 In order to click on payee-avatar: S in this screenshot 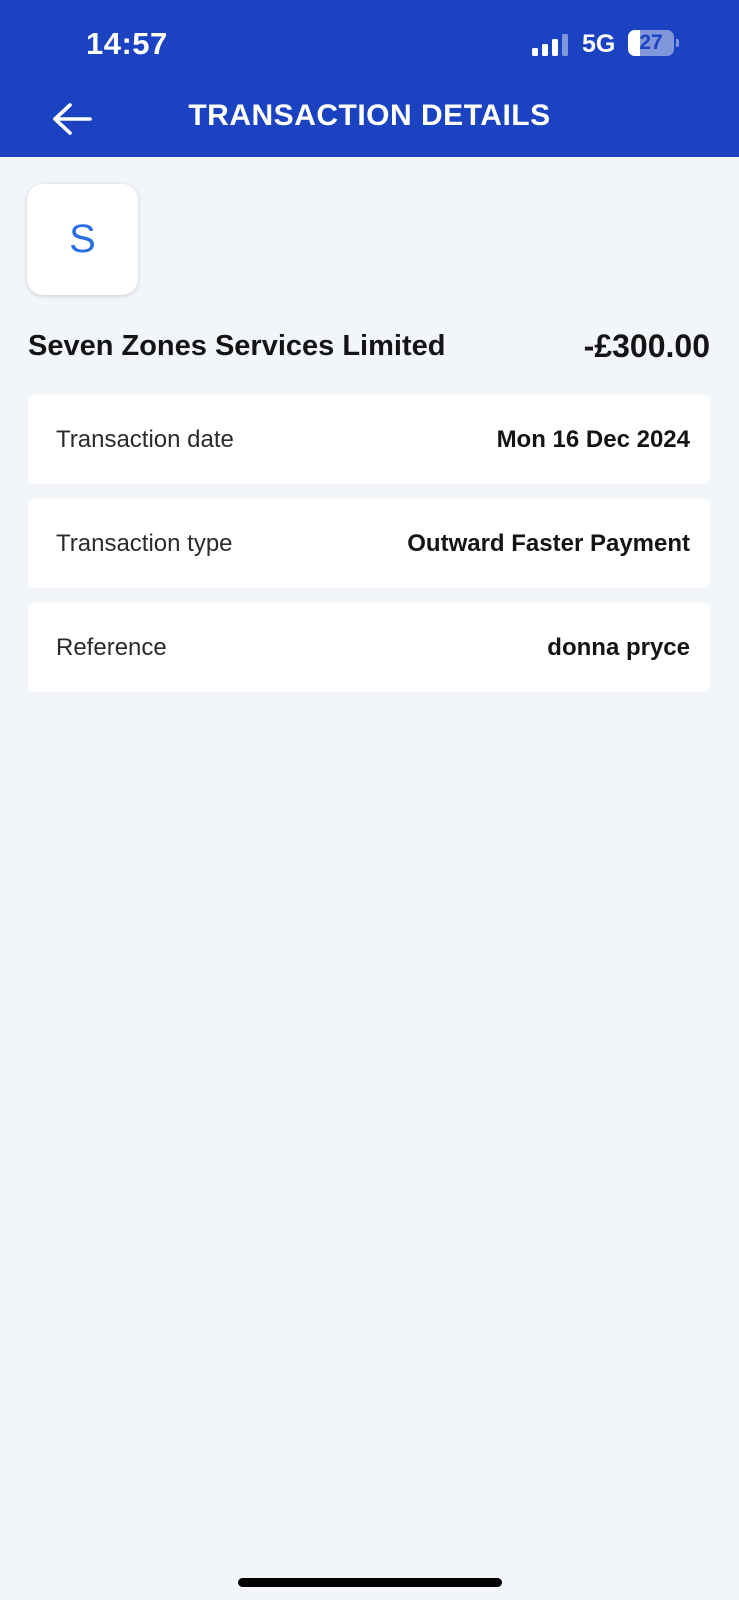, I will do `click(82, 239)`.